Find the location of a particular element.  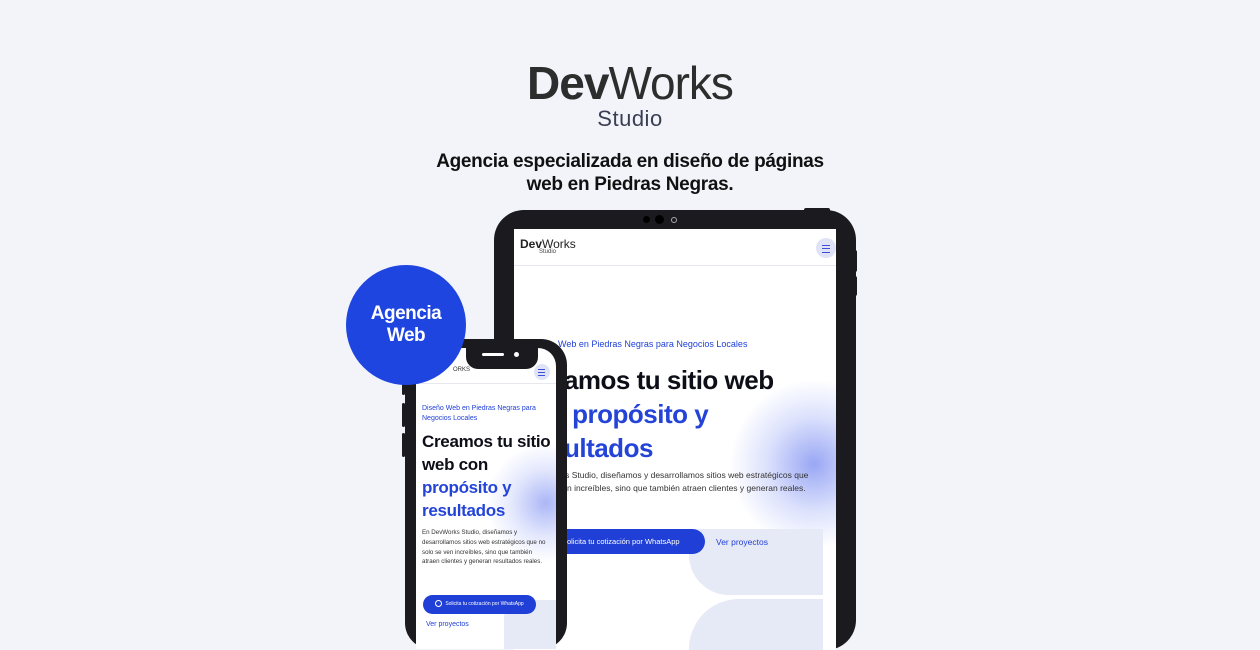

tablet-top-button is located at coordinates (817, 210).